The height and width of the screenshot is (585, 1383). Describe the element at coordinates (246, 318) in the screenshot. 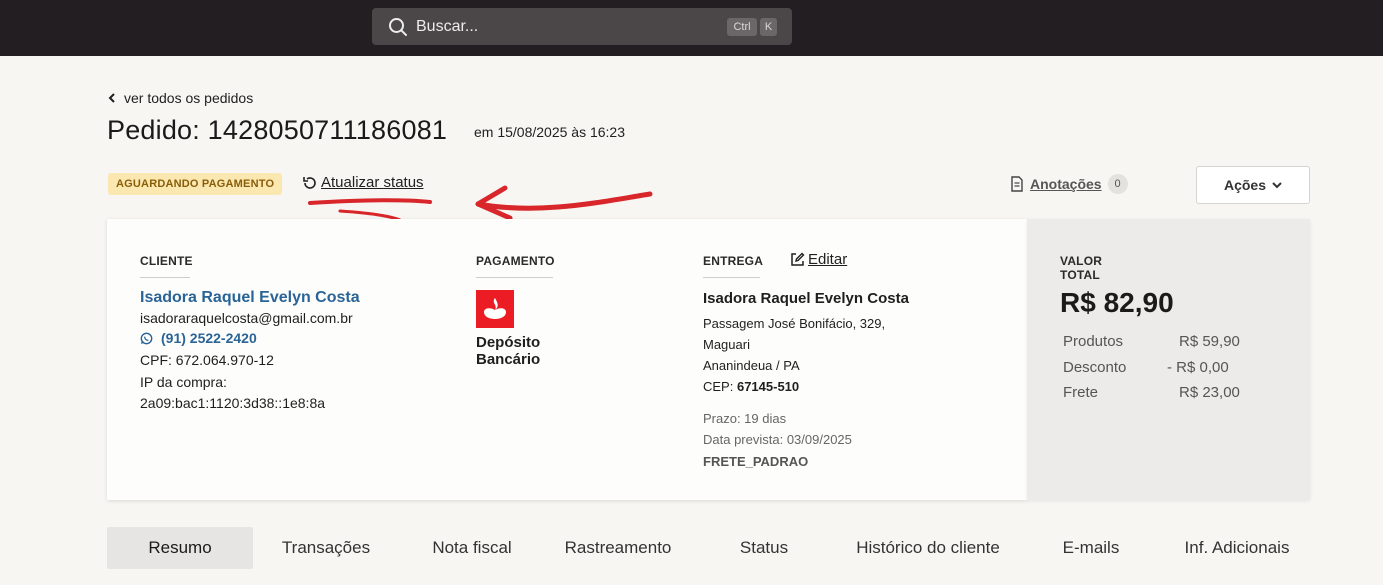

I see `client-email: isadoraraquelcosta@gmail.com.br` at that location.